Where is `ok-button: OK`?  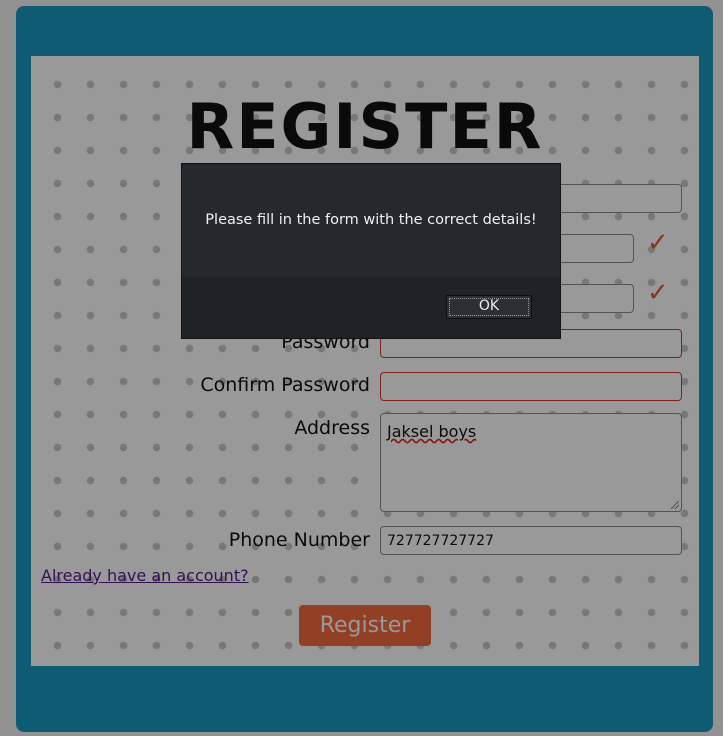 ok-button: OK is located at coordinates (489, 307).